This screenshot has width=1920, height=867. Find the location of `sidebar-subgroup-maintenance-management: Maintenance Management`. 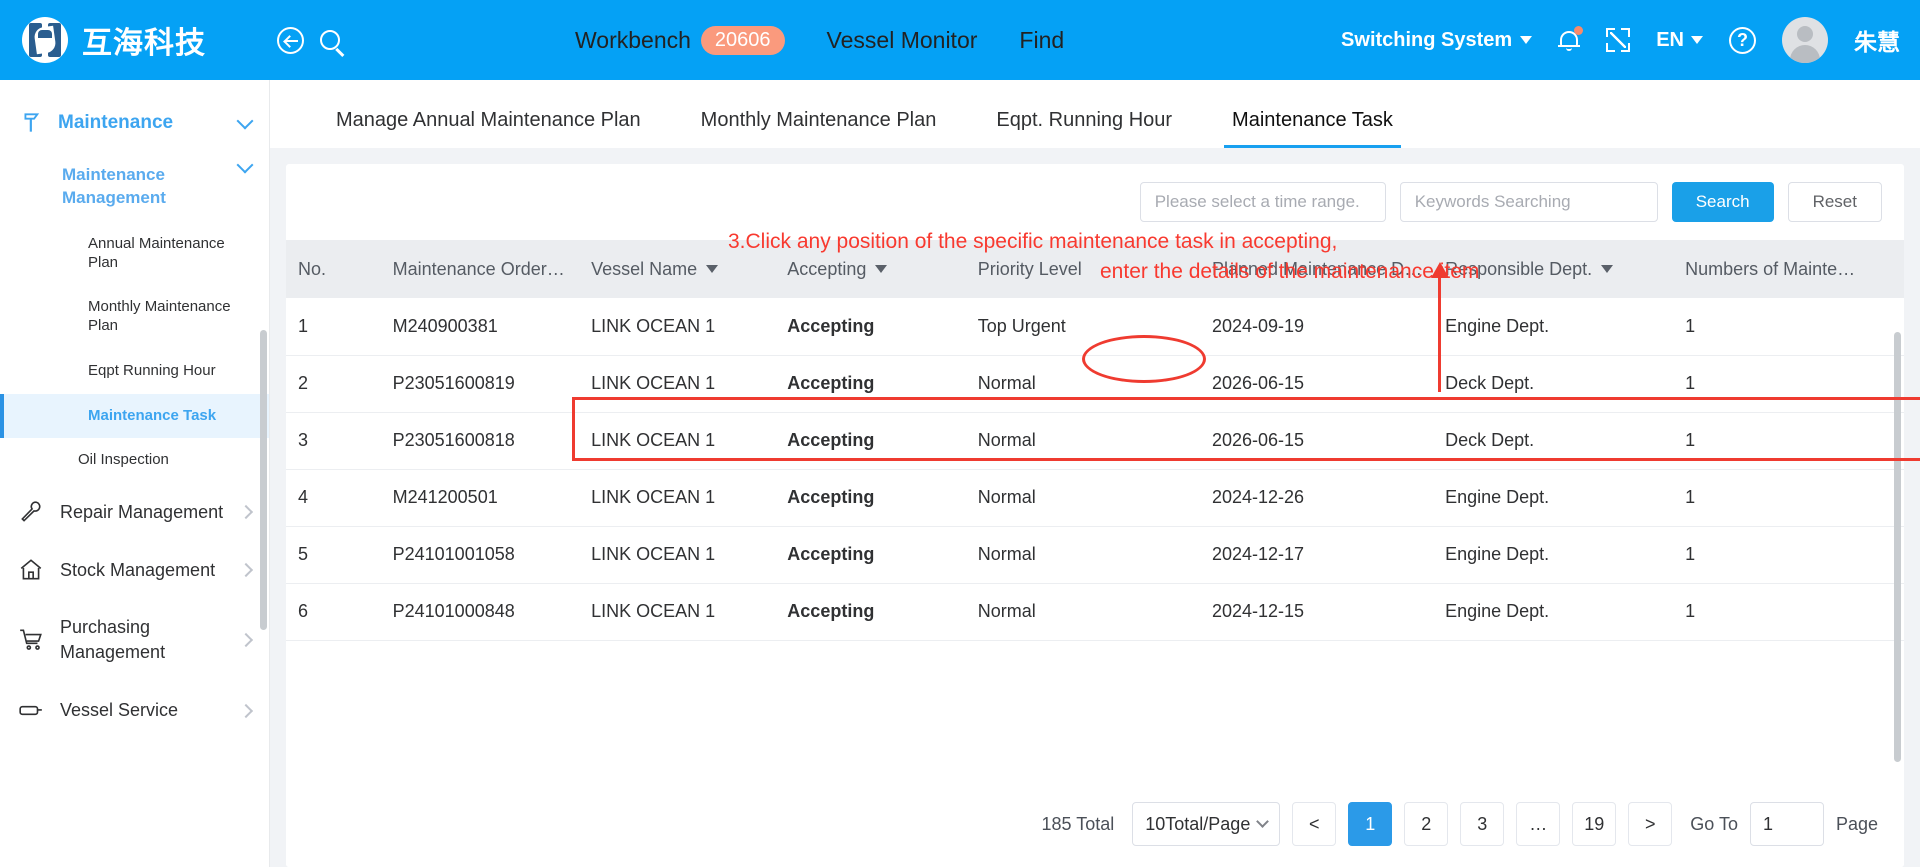

sidebar-subgroup-maintenance-management: Maintenance Management is located at coordinates (134, 187).